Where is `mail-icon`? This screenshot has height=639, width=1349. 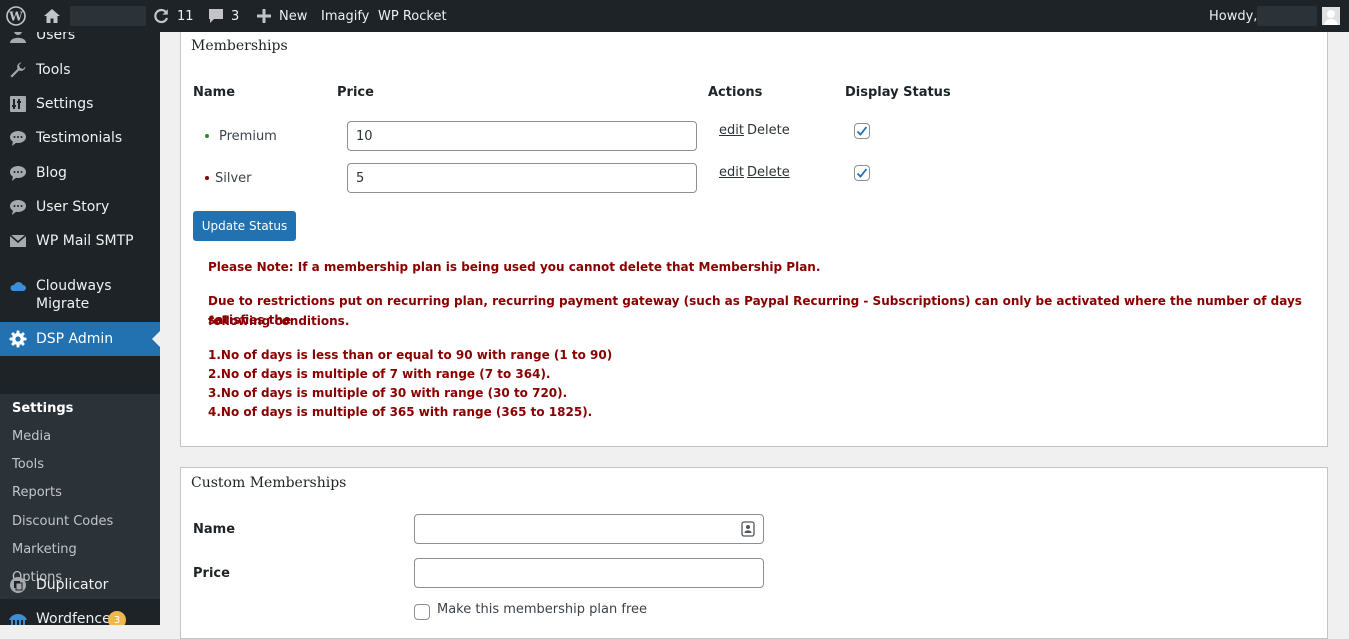
mail-icon is located at coordinates (18, 241).